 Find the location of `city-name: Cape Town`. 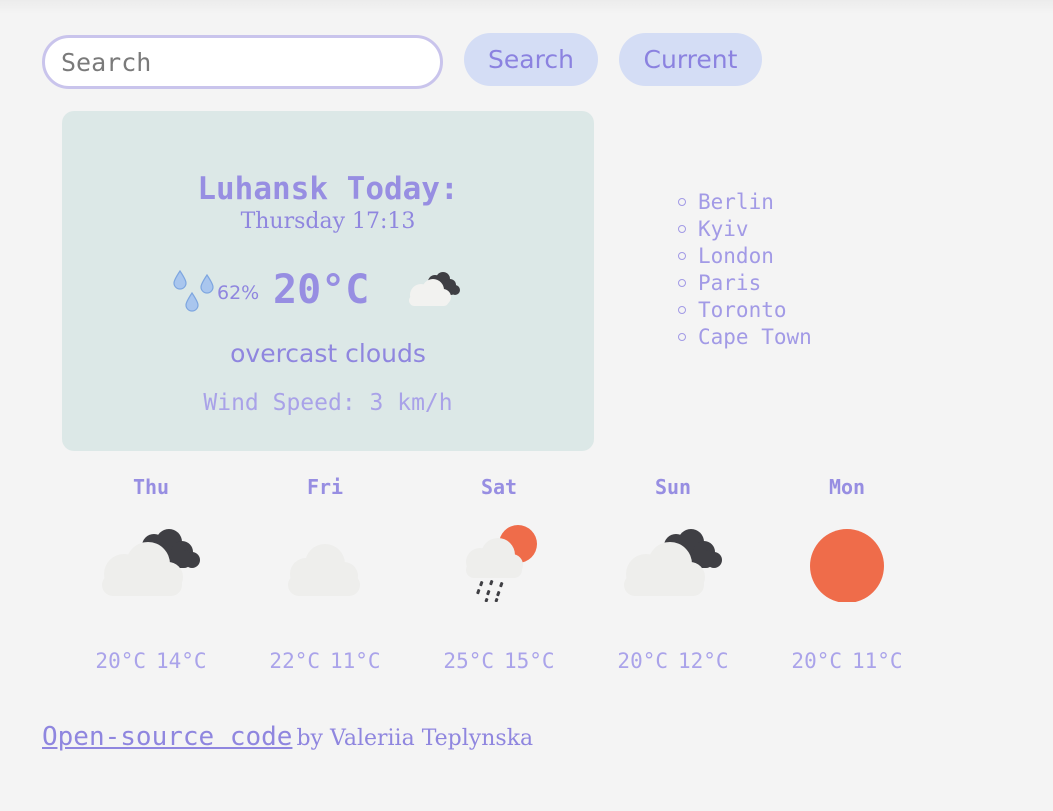

city-name: Cape Town is located at coordinates (755, 336).